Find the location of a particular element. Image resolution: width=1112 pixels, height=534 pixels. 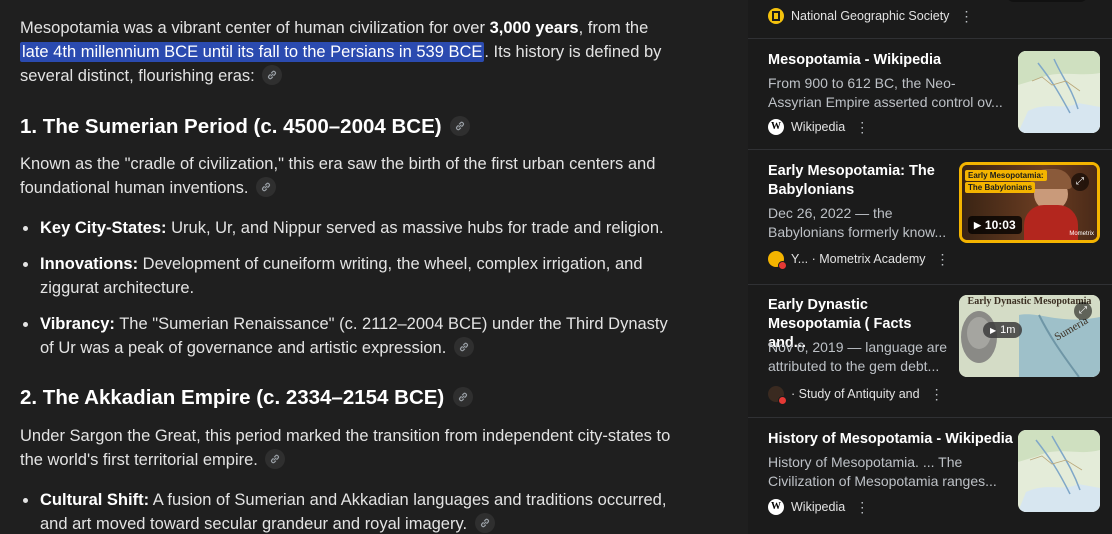

duration-badge: ▶ 10:03 is located at coordinates (995, 225).